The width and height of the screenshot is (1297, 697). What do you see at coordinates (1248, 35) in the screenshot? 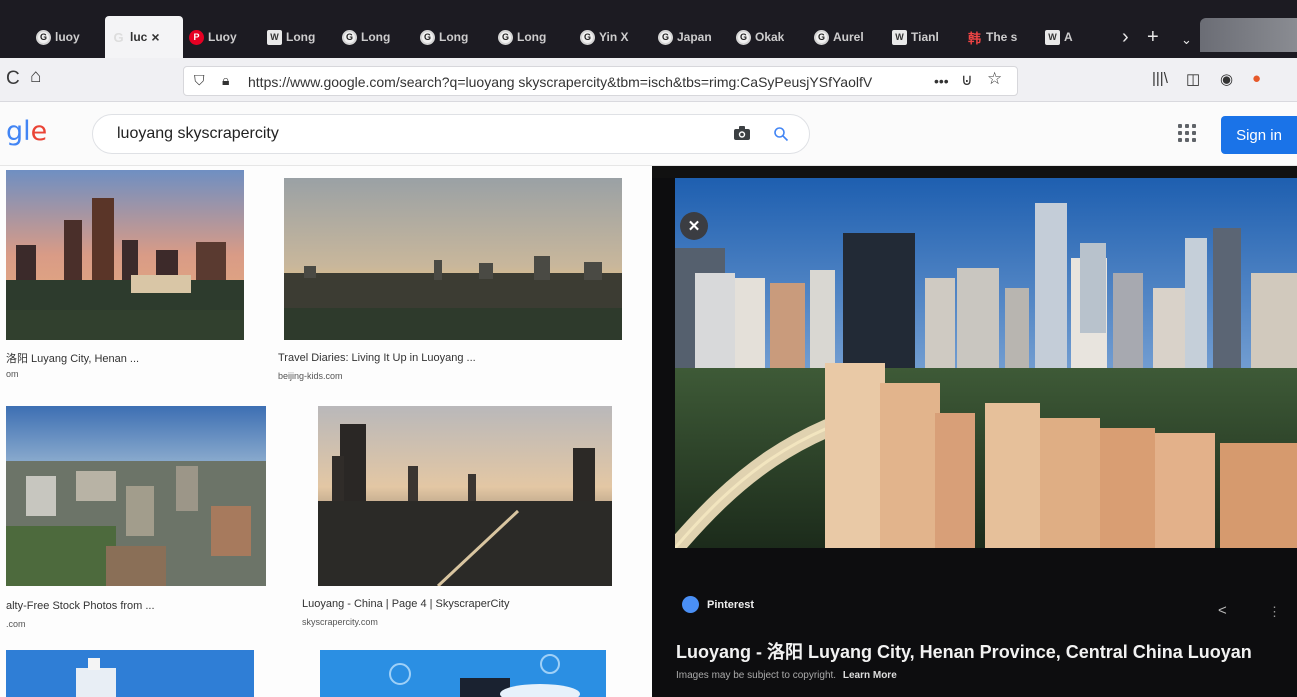
I see `window-controls` at bounding box center [1248, 35].